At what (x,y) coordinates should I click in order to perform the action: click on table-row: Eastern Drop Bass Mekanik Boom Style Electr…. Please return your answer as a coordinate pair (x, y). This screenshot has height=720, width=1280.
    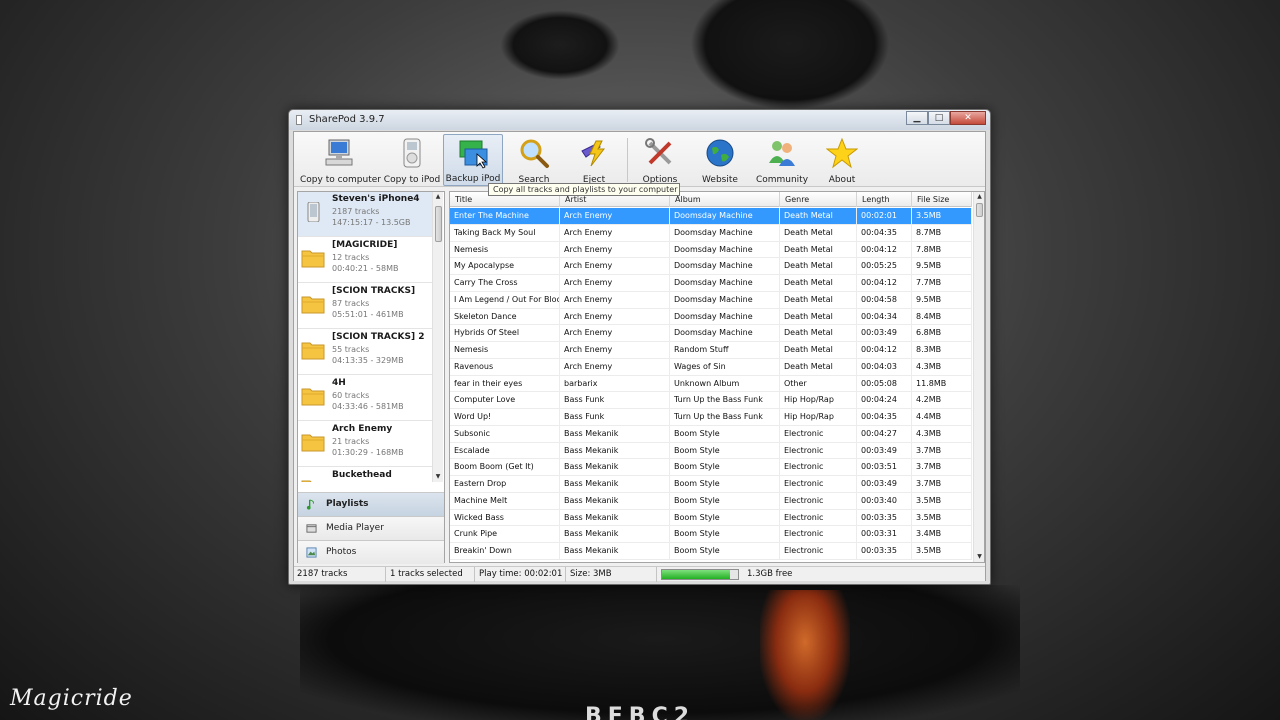
    Looking at the image, I should click on (711, 484).